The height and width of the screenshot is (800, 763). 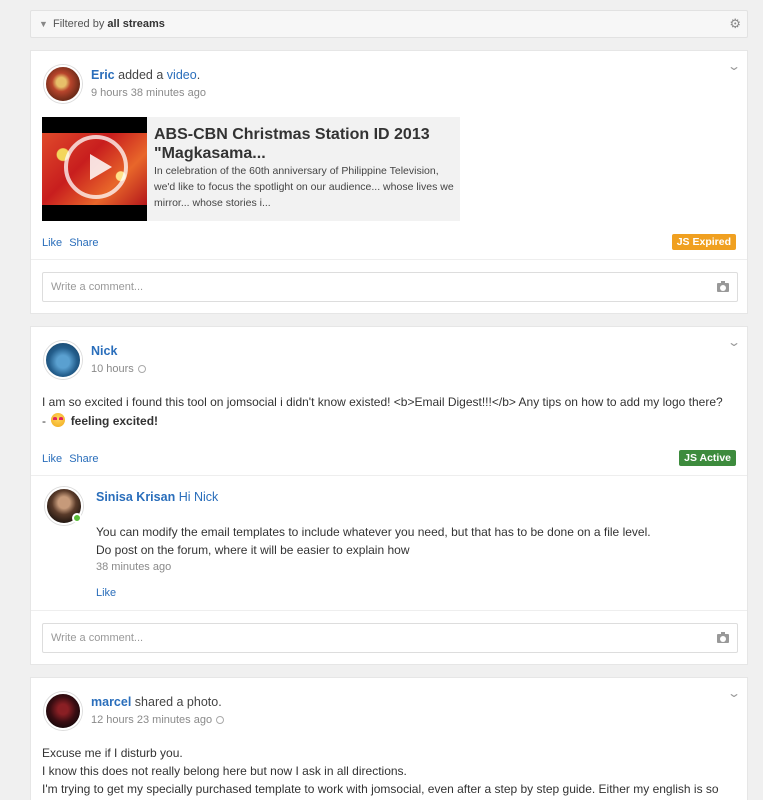 I want to click on feeling-text: feeling excited!, so click(x=114, y=421).